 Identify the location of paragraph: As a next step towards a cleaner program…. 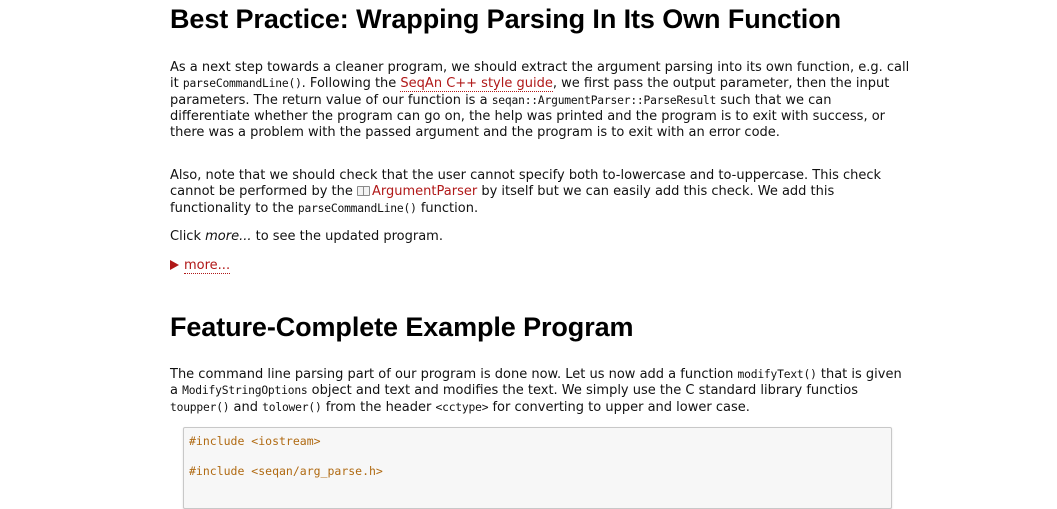
(540, 100).